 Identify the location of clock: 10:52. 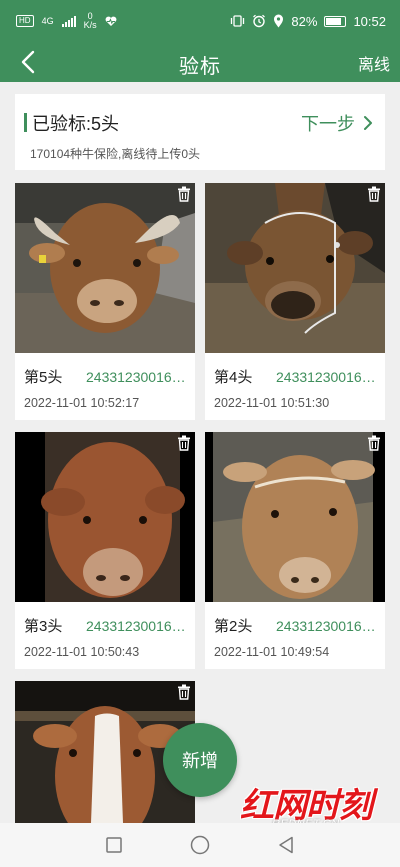
(369, 21).